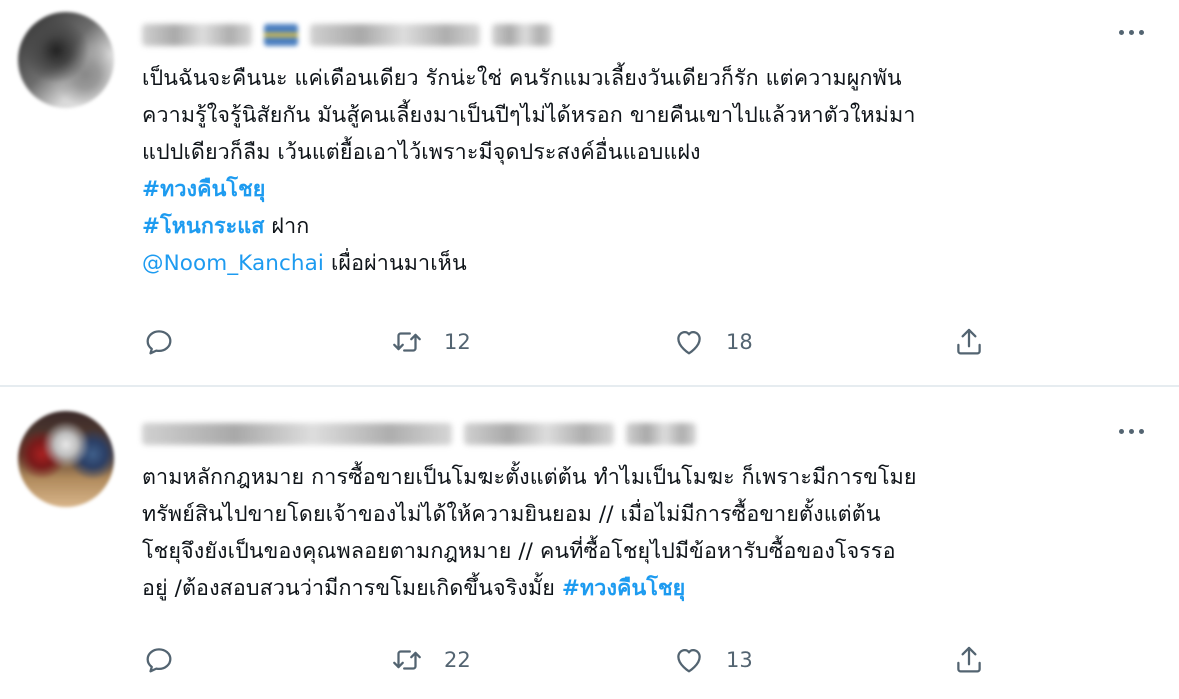 The width and height of the screenshot is (1179, 699). What do you see at coordinates (281, 35) in the screenshot?
I see `flag-icon` at bounding box center [281, 35].